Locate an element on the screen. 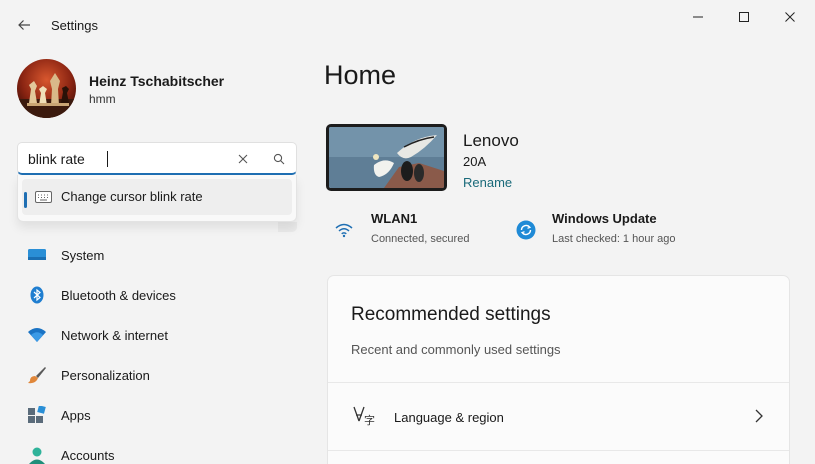 The height and width of the screenshot is (464, 815). recommended-item-label: Language & region is located at coordinates (449, 417).